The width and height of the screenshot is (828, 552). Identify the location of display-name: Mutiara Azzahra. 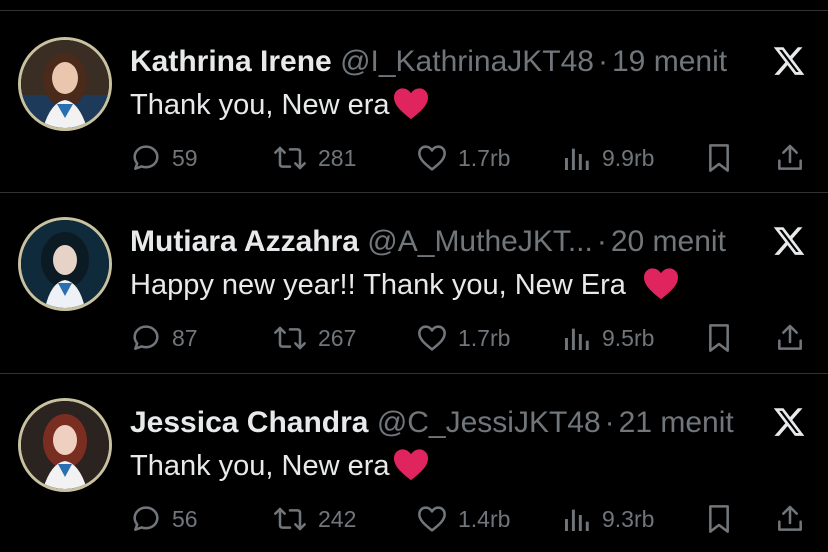
(244, 241).